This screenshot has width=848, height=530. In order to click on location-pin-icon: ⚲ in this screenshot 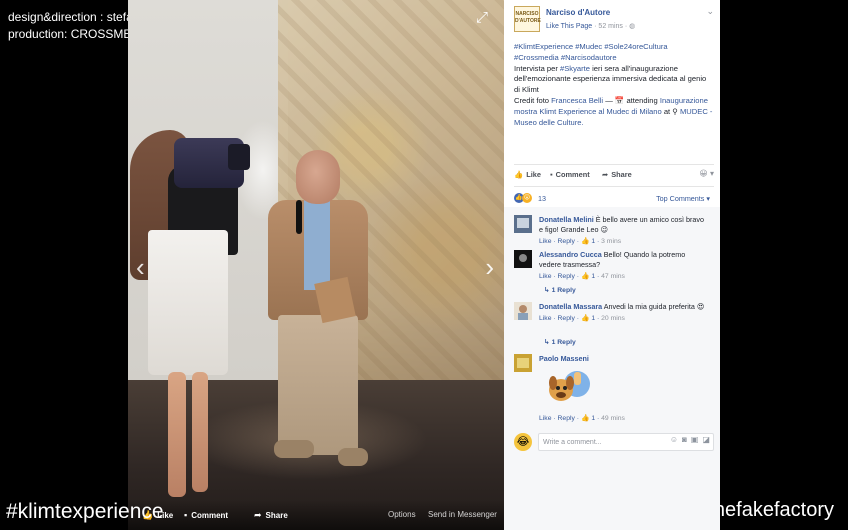, I will do `click(675, 111)`.